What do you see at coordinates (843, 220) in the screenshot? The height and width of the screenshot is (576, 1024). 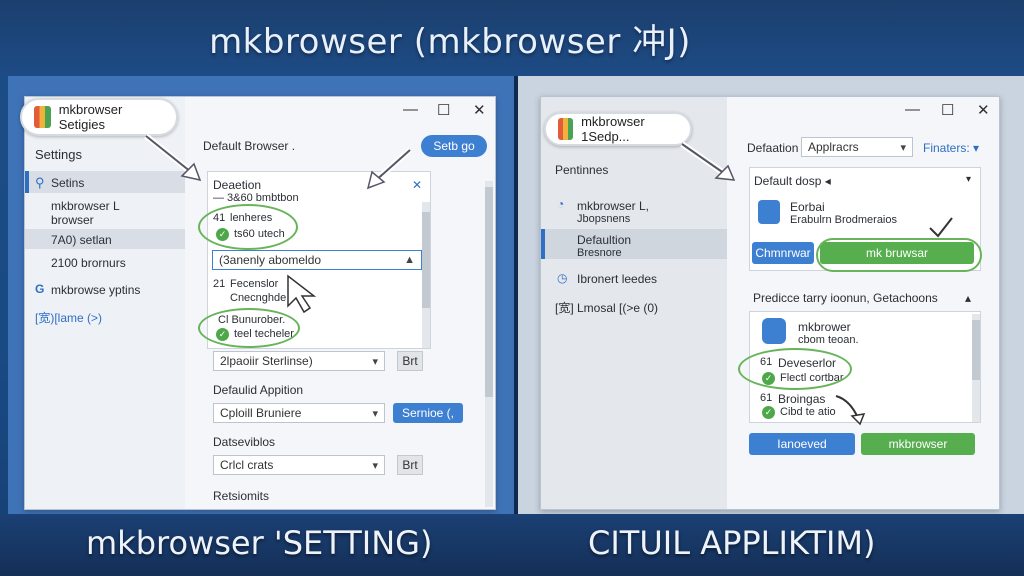 I see `app-subtitle: Erabulrn Brodmeraios` at bounding box center [843, 220].